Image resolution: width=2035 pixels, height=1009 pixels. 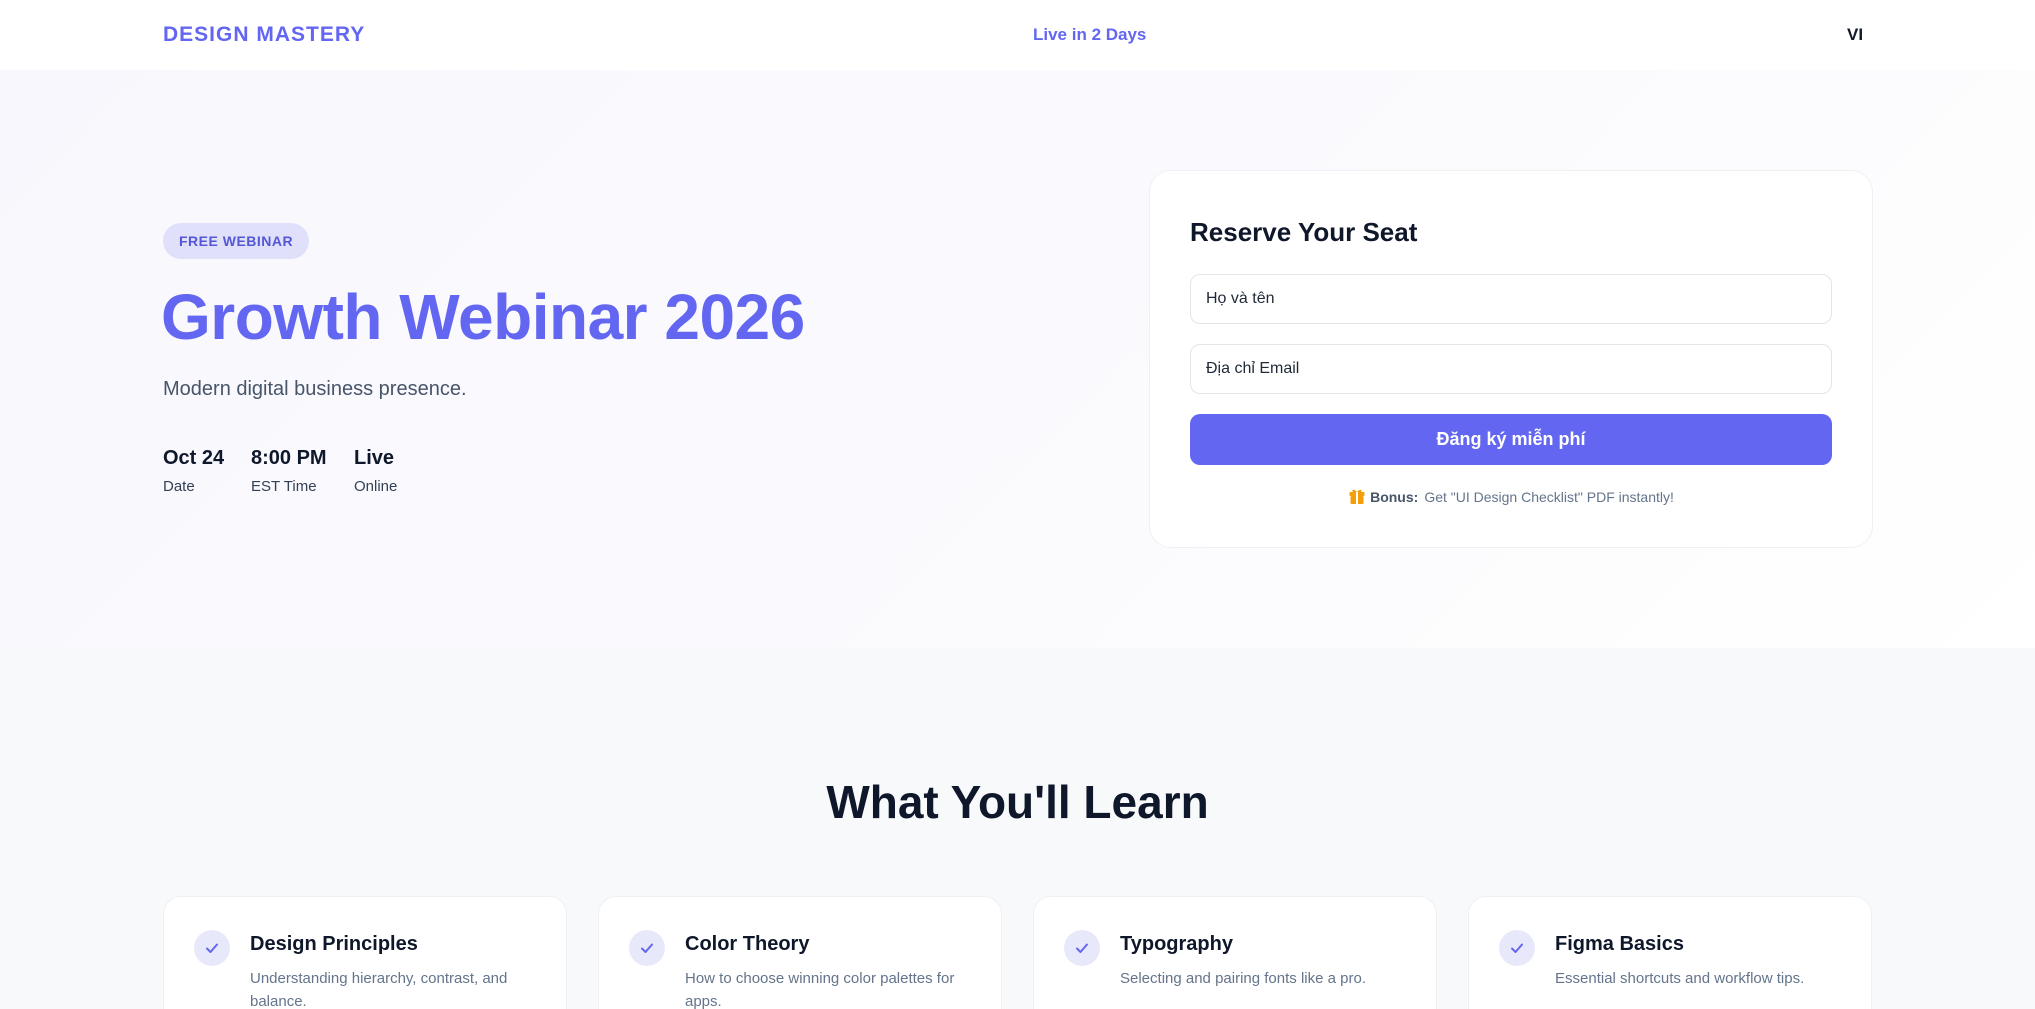 What do you see at coordinates (284, 486) in the screenshot?
I see `meta-time-label: EST Time` at bounding box center [284, 486].